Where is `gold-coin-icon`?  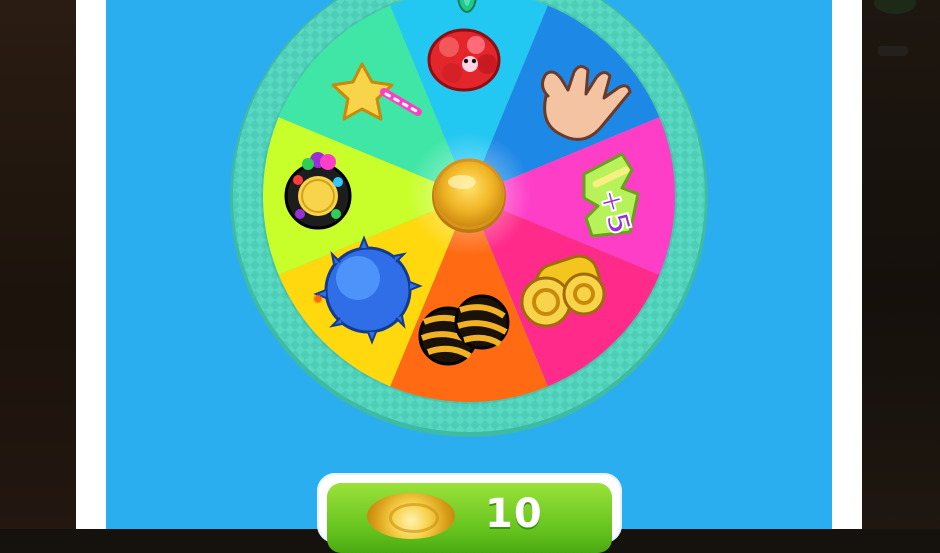 gold-coin-icon is located at coordinates (411, 516).